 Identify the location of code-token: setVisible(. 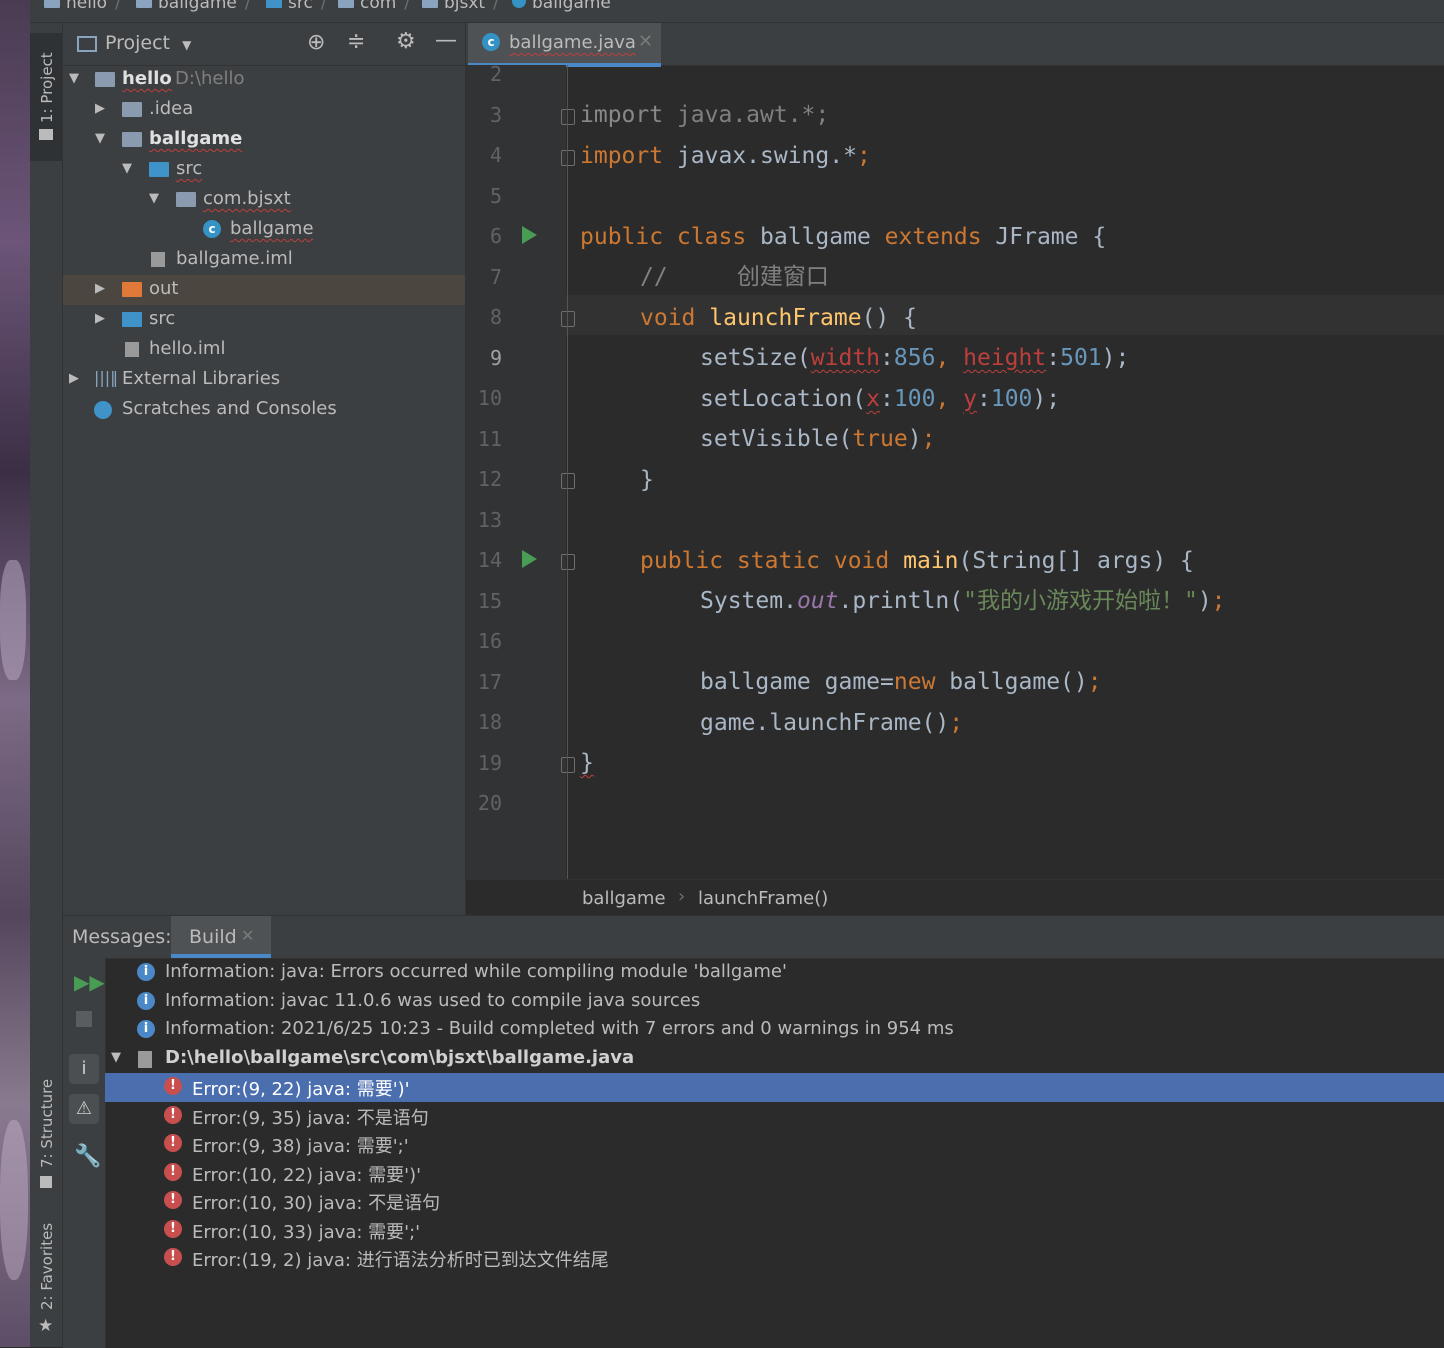
(776, 439).